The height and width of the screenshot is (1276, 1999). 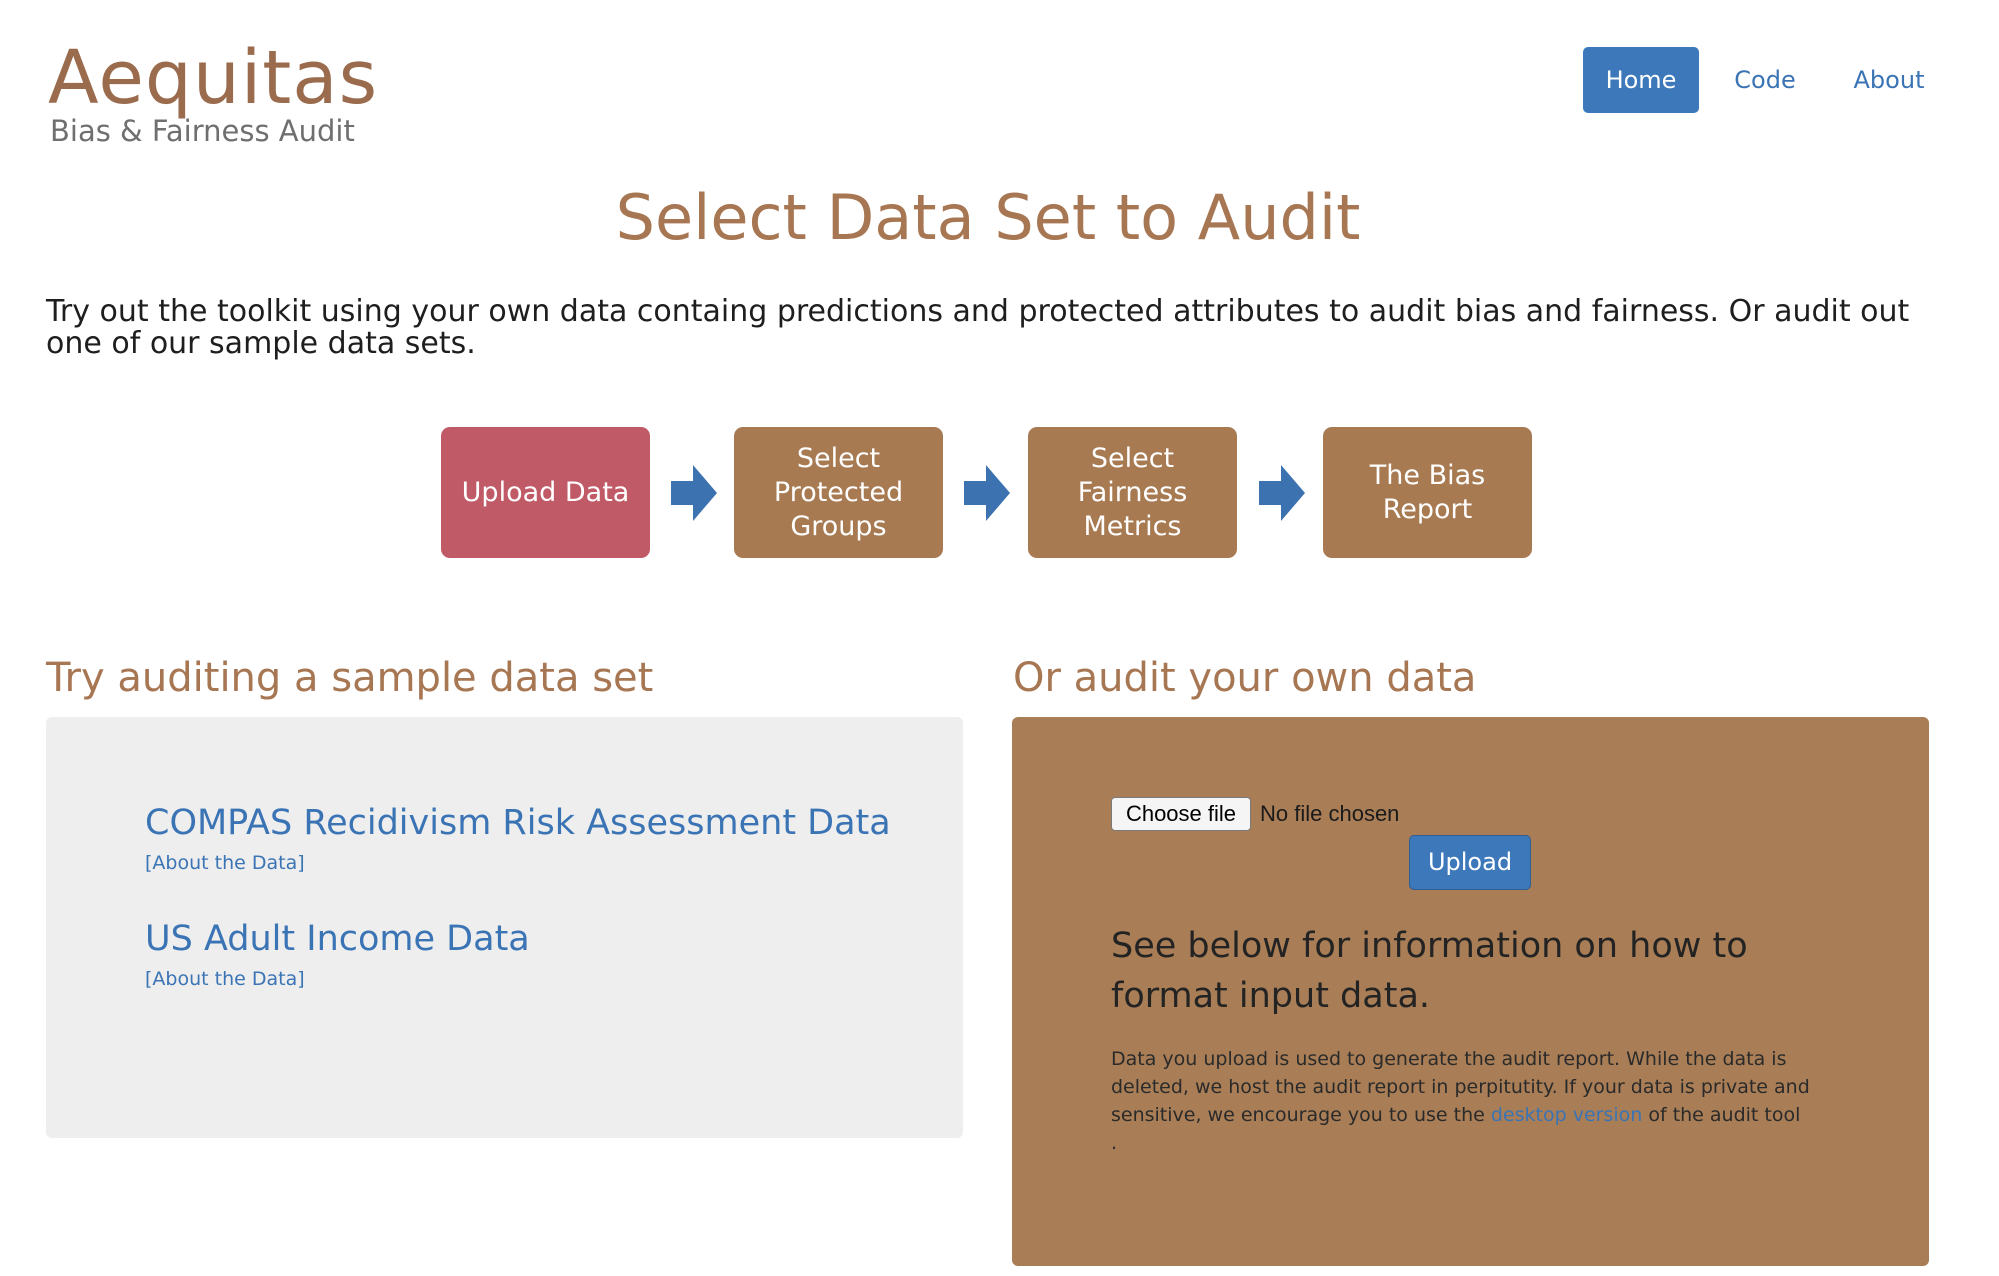 What do you see at coordinates (225, 979) in the screenshot?
I see `about-data-link-adult-income: [About the Data]` at bounding box center [225, 979].